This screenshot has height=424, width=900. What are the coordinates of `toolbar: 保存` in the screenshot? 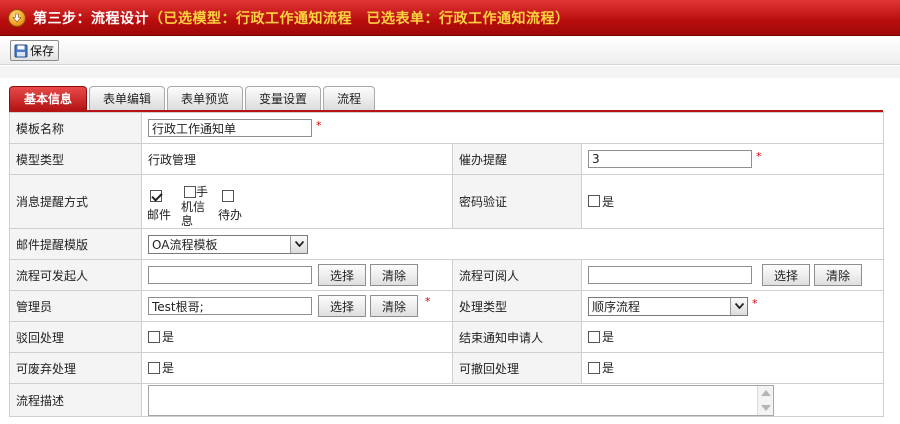 It's located at (450, 51).